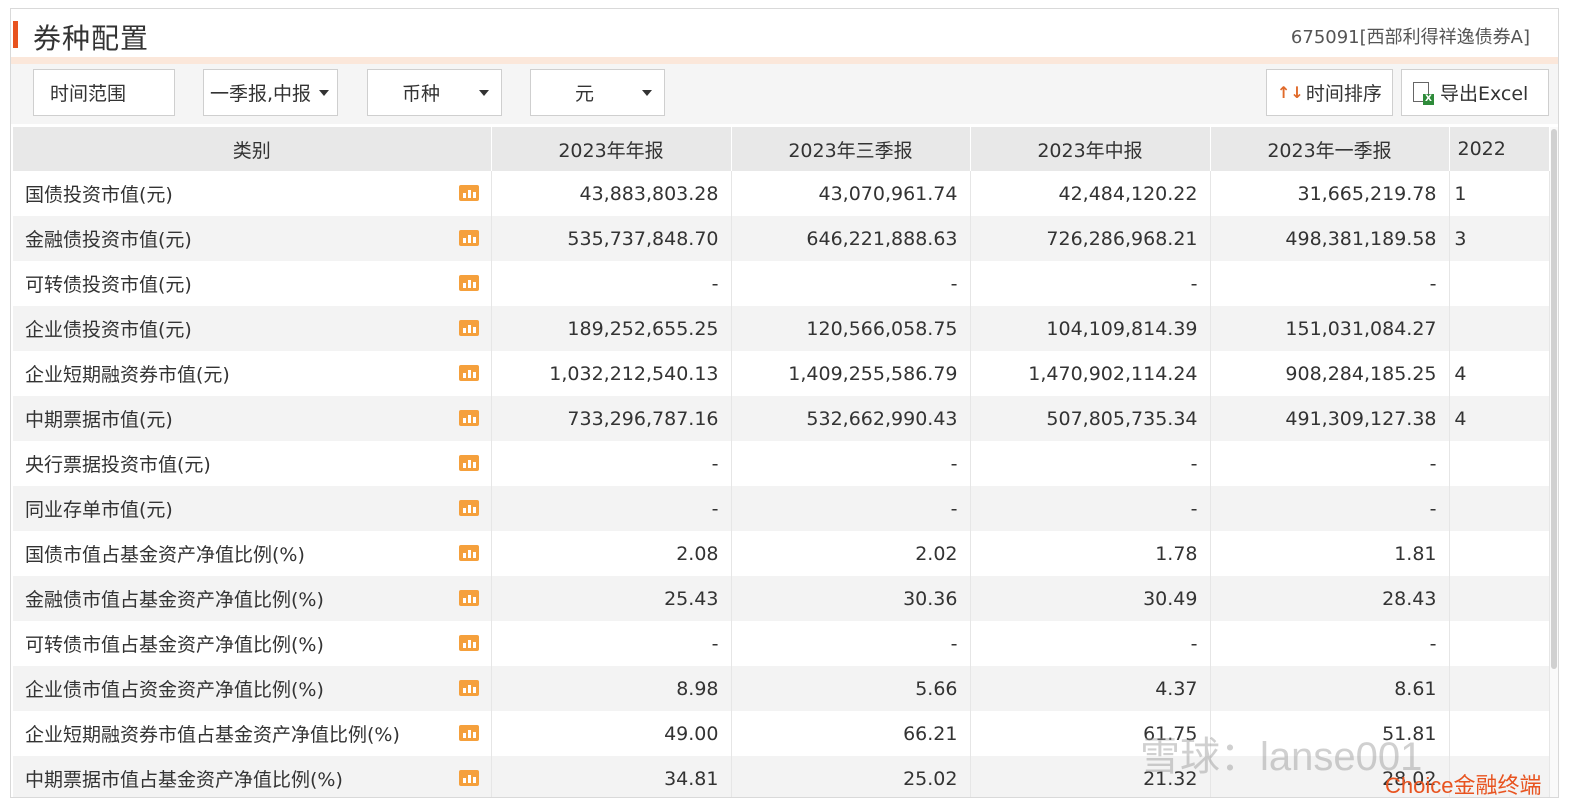 This screenshot has height=802, width=1572. I want to click on category-label: 企业债市值占资金资产净值比例(%), so click(174, 690).